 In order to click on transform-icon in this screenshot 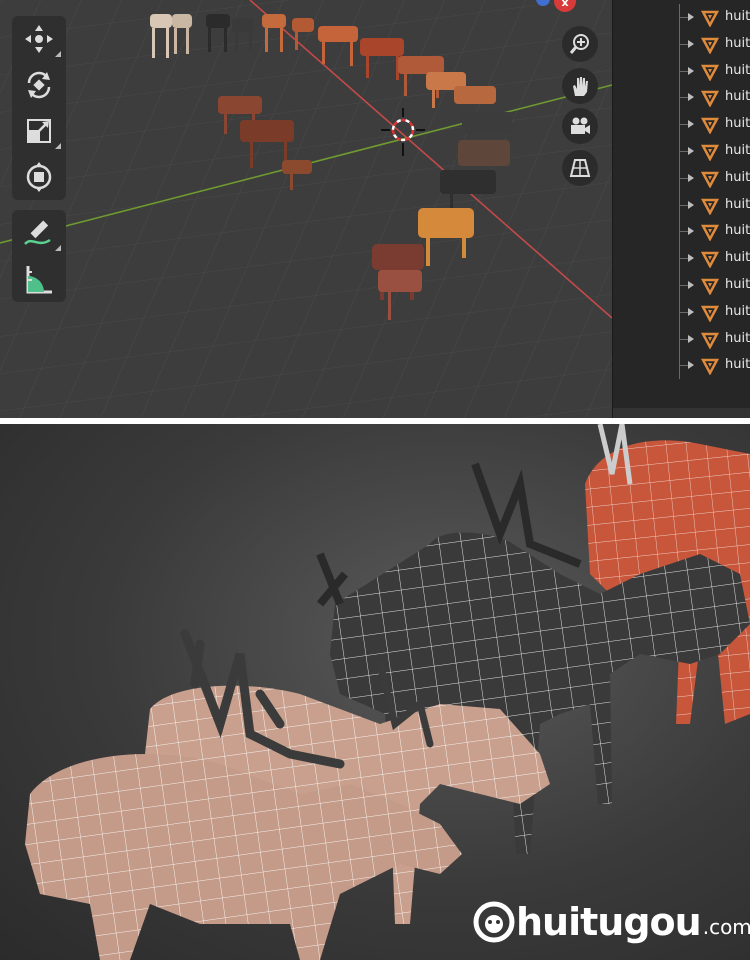, I will do `click(39, 177)`.